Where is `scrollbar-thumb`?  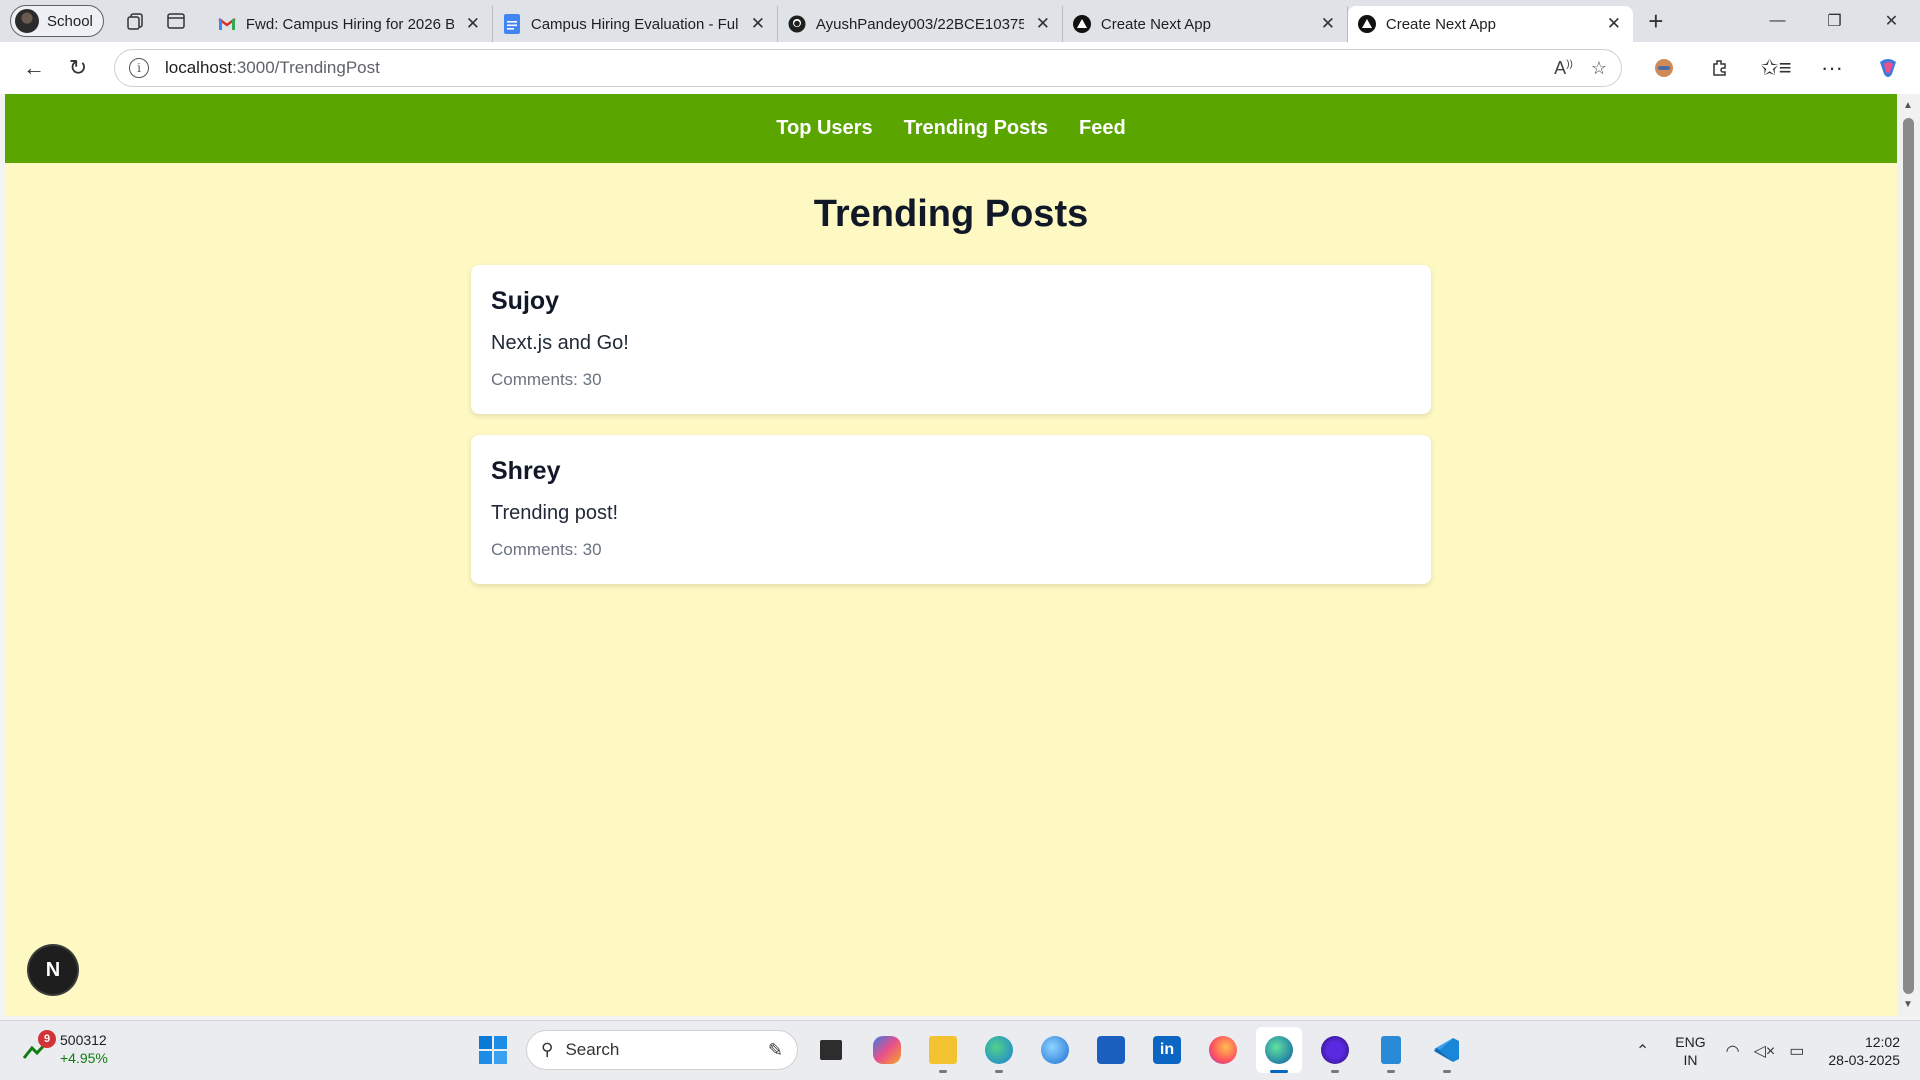
scrollbar-thumb is located at coordinates (1908, 556).